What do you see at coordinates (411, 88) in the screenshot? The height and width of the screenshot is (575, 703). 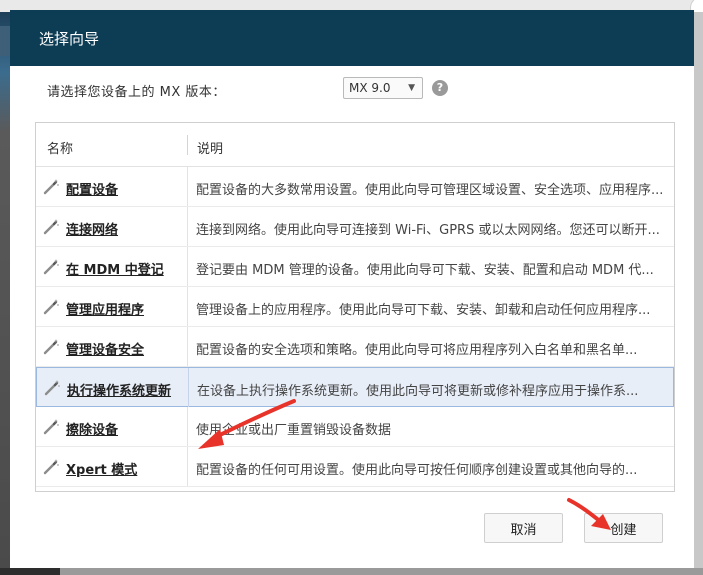 I see `chevron-down-icon: ▼` at bounding box center [411, 88].